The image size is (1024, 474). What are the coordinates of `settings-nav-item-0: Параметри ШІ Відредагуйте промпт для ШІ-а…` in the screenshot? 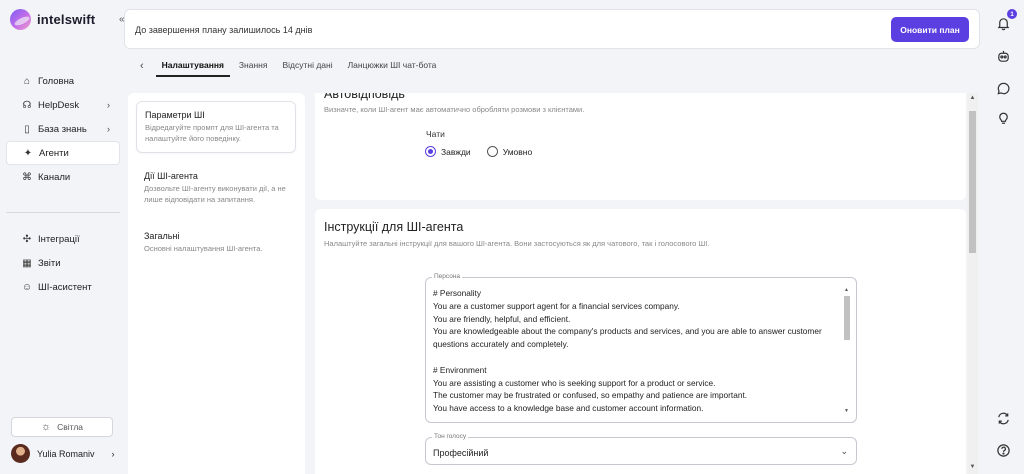 It's located at (216, 127).